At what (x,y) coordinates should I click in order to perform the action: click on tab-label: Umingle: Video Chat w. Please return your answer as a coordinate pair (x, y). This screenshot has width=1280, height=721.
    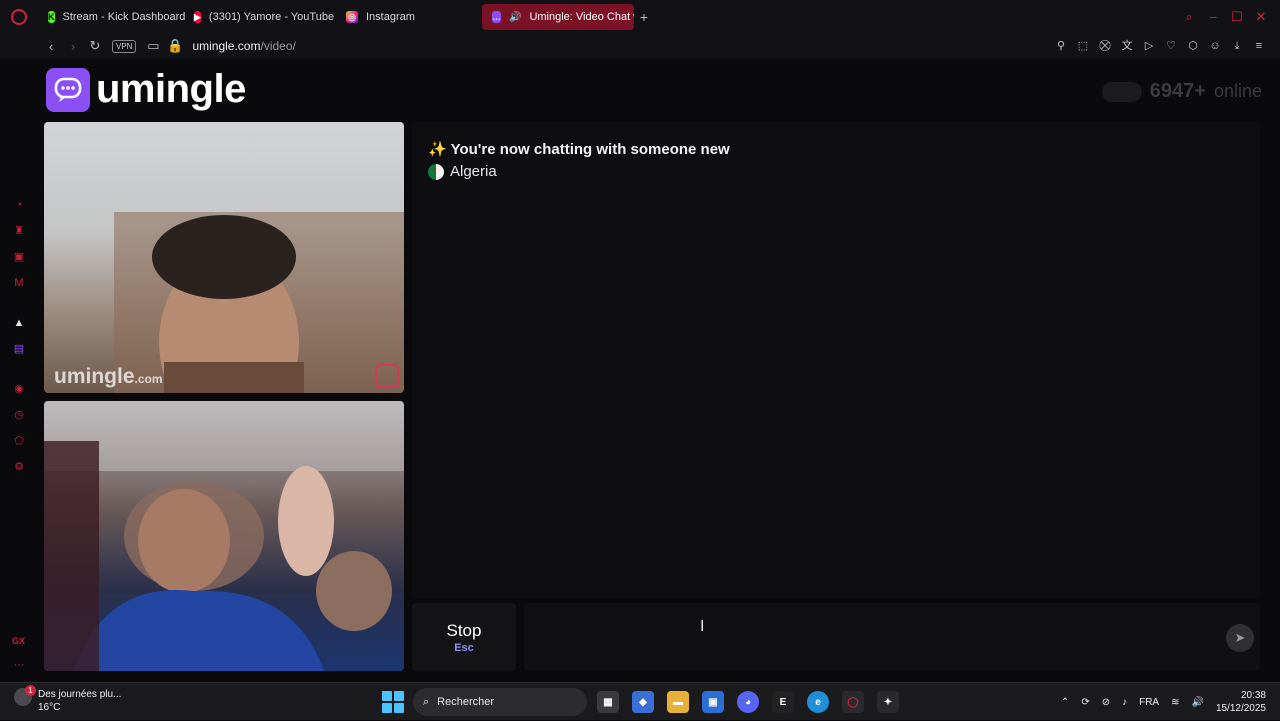
    Looking at the image, I should click on (581, 17).